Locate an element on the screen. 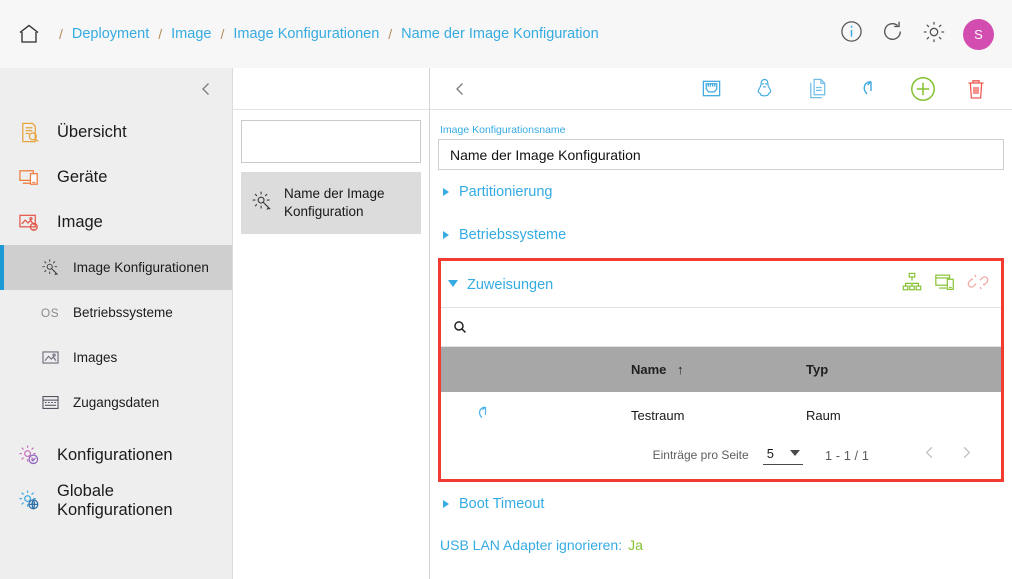  assignments-header: Zuweisungen is located at coordinates (721, 284).